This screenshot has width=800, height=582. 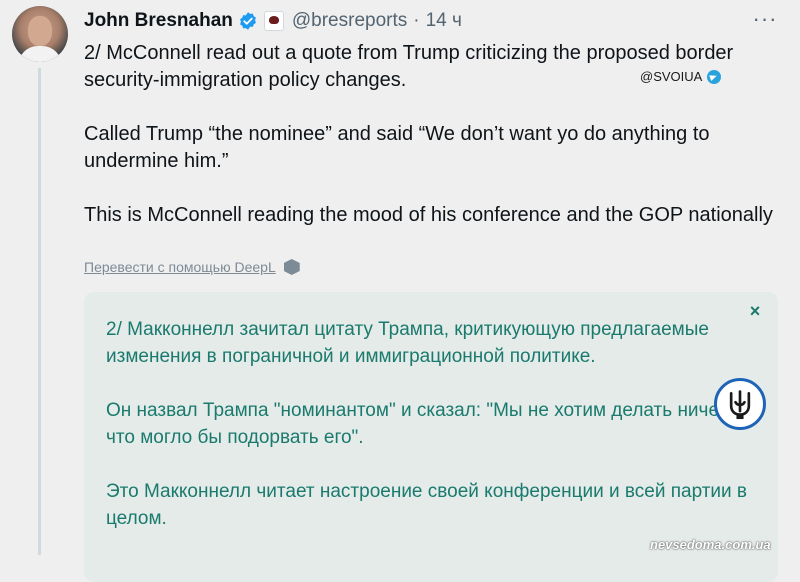 I want to click on more-options-icon: ···, so click(x=765, y=20).